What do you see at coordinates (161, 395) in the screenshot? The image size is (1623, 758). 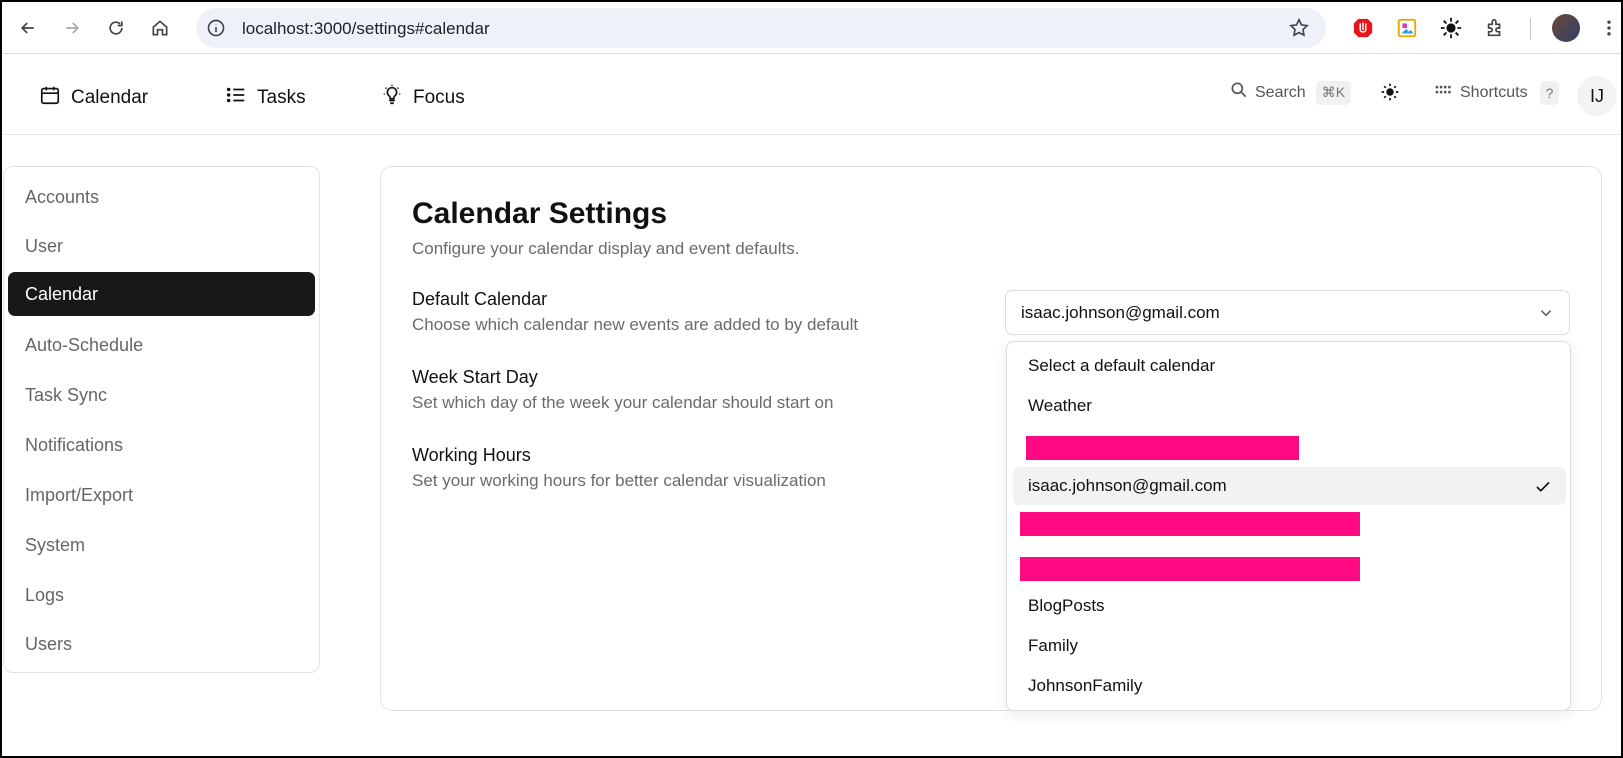 I see `sidebar-item-task-sync: Task Sync` at bounding box center [161, 395].